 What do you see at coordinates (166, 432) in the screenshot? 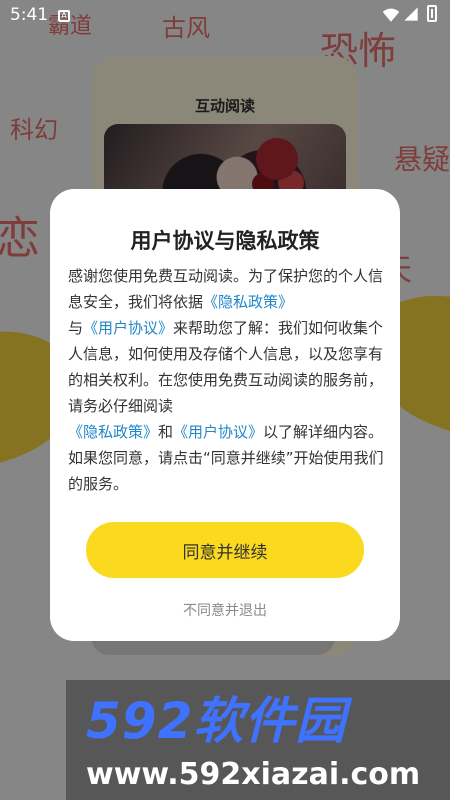
I see `dialog-text-4: 和` at bounding box center [166, 432].